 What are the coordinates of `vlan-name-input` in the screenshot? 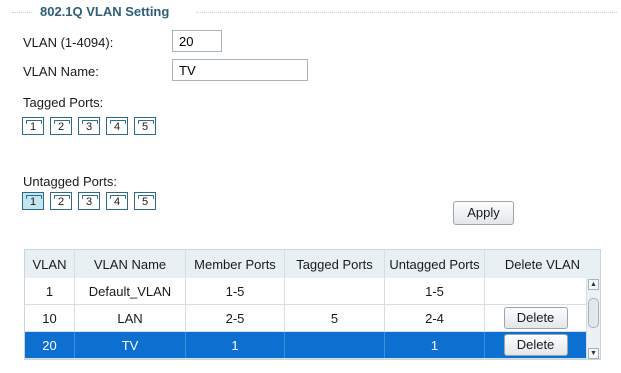 It's located at (240, 70).